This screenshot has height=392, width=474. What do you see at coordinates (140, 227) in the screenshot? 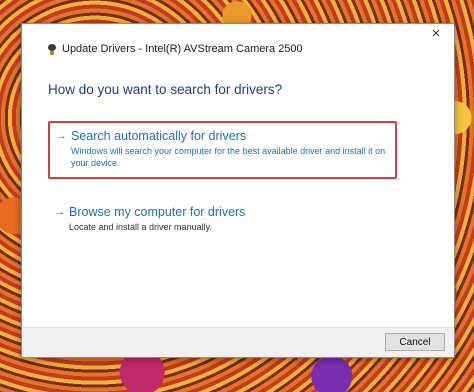
I see `browse-computer-description: Locate and install a driver manually.` at bounding box center [140, 227].